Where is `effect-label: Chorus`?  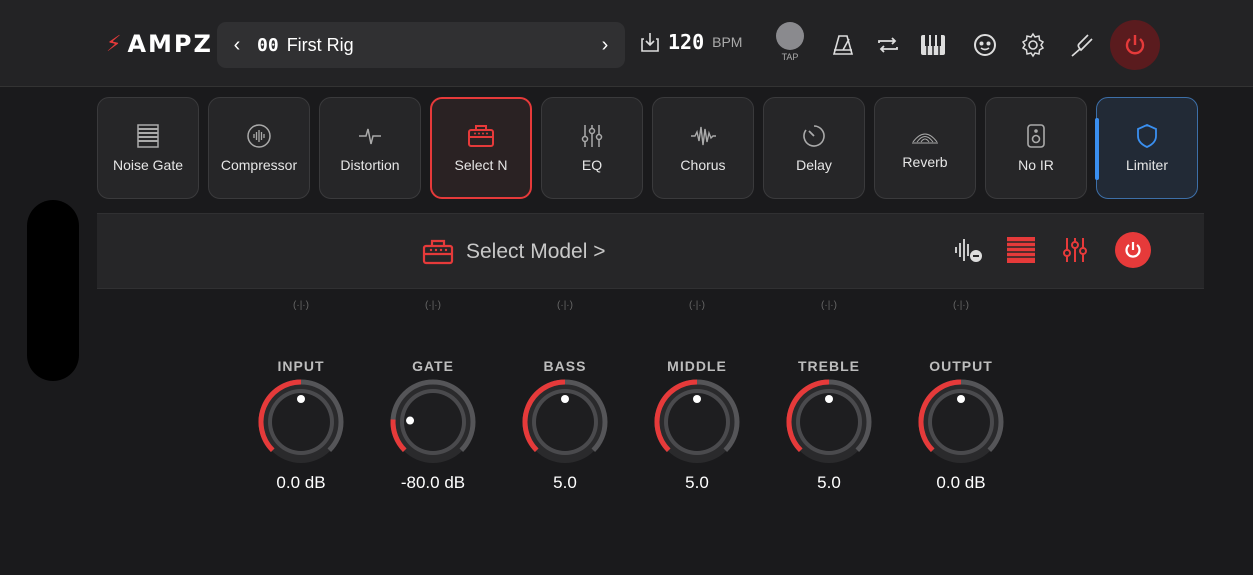
effect-label: Chorus is located at coordinates (703, 165).